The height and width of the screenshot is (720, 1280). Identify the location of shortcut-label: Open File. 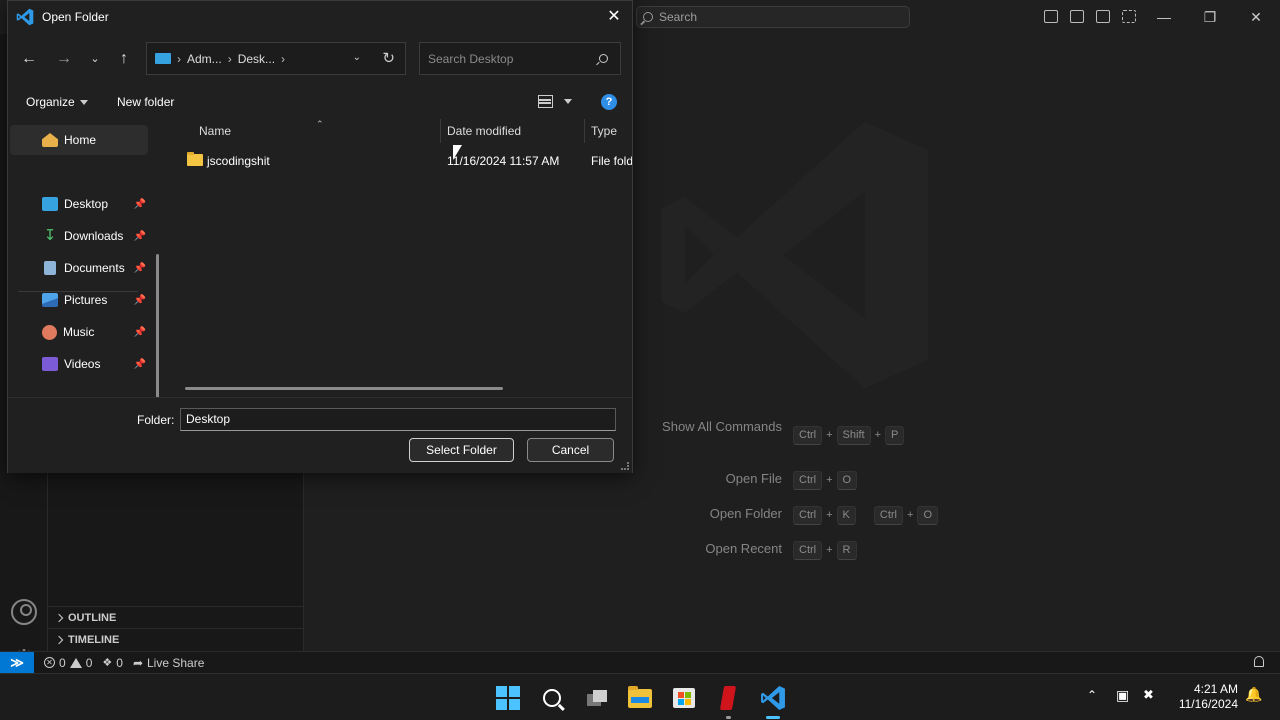
(753, 478).